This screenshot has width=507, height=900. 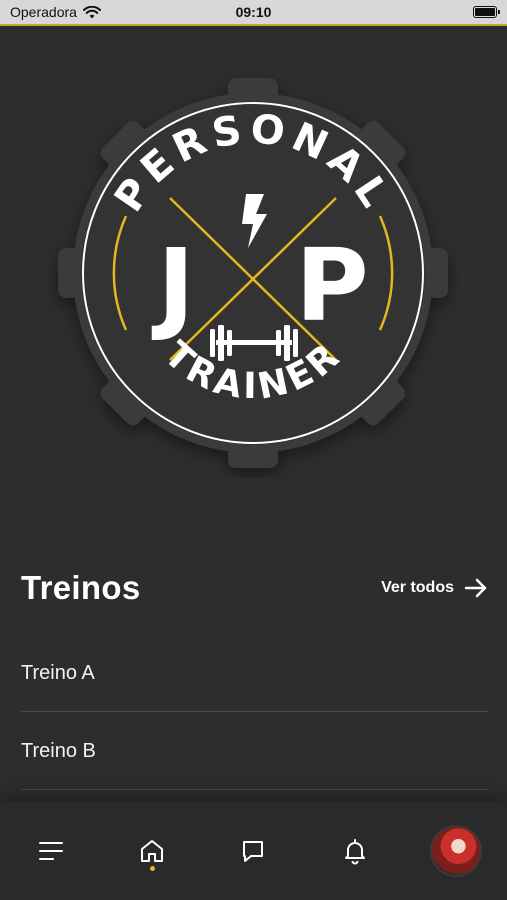 I want to click on tab-home, so click(x=152, y=851).